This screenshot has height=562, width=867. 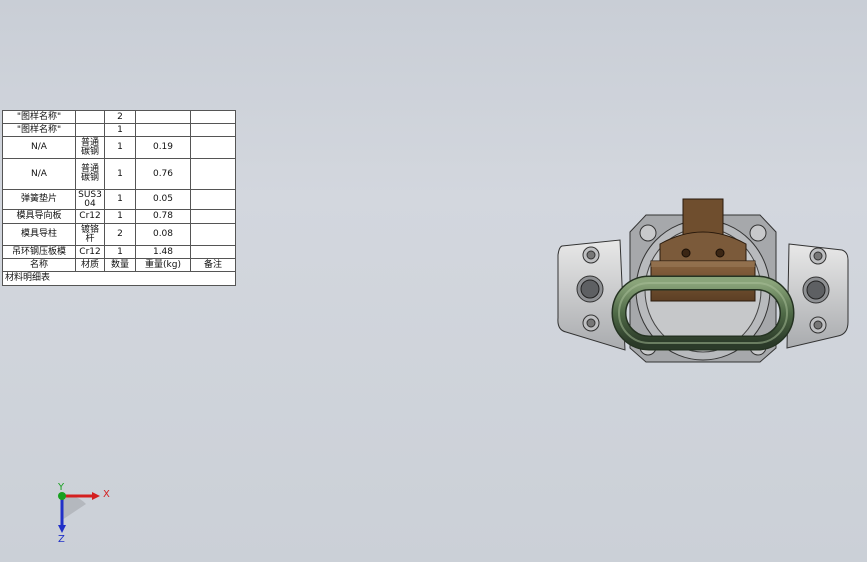 I want to click on orientation-triad: X Y Z, so click(x=83, y=513).